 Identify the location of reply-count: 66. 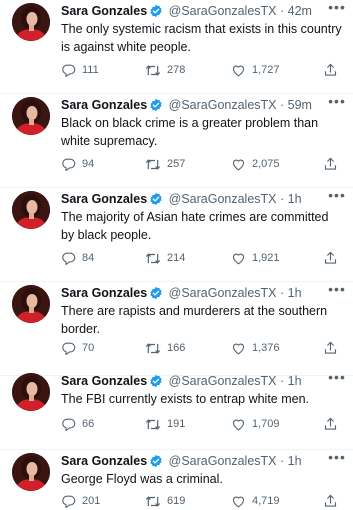
(88, 424).